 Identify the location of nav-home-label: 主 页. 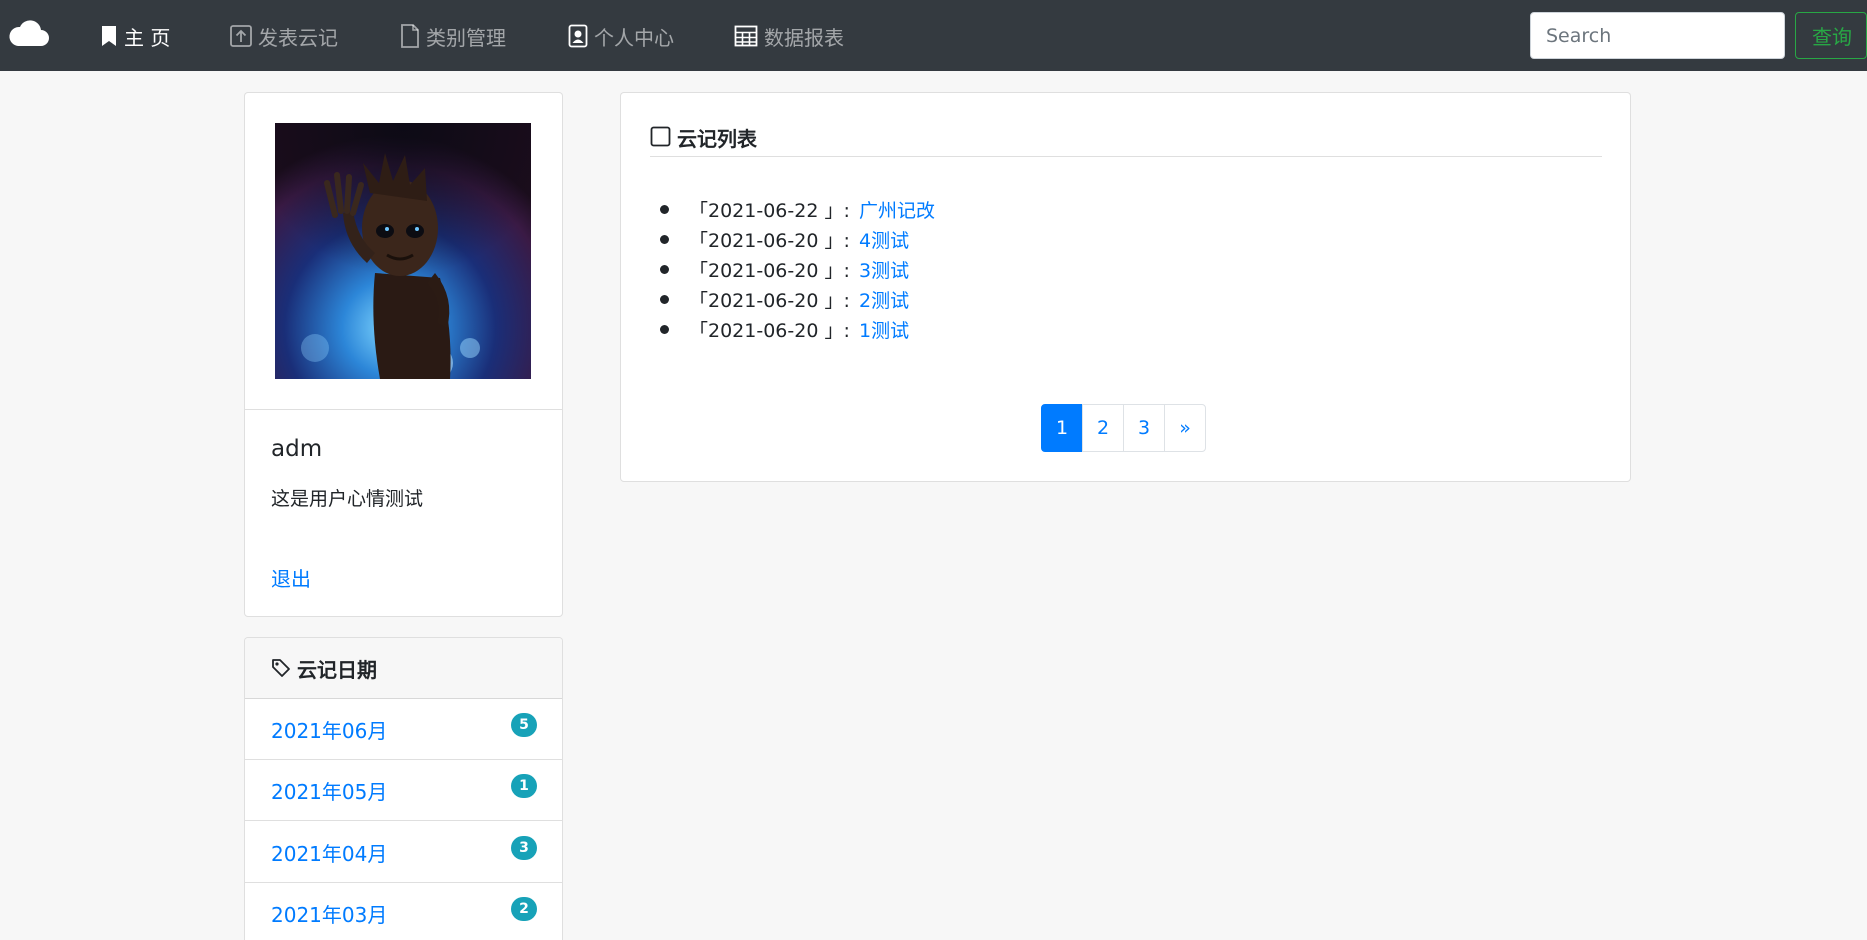
(147, 37).